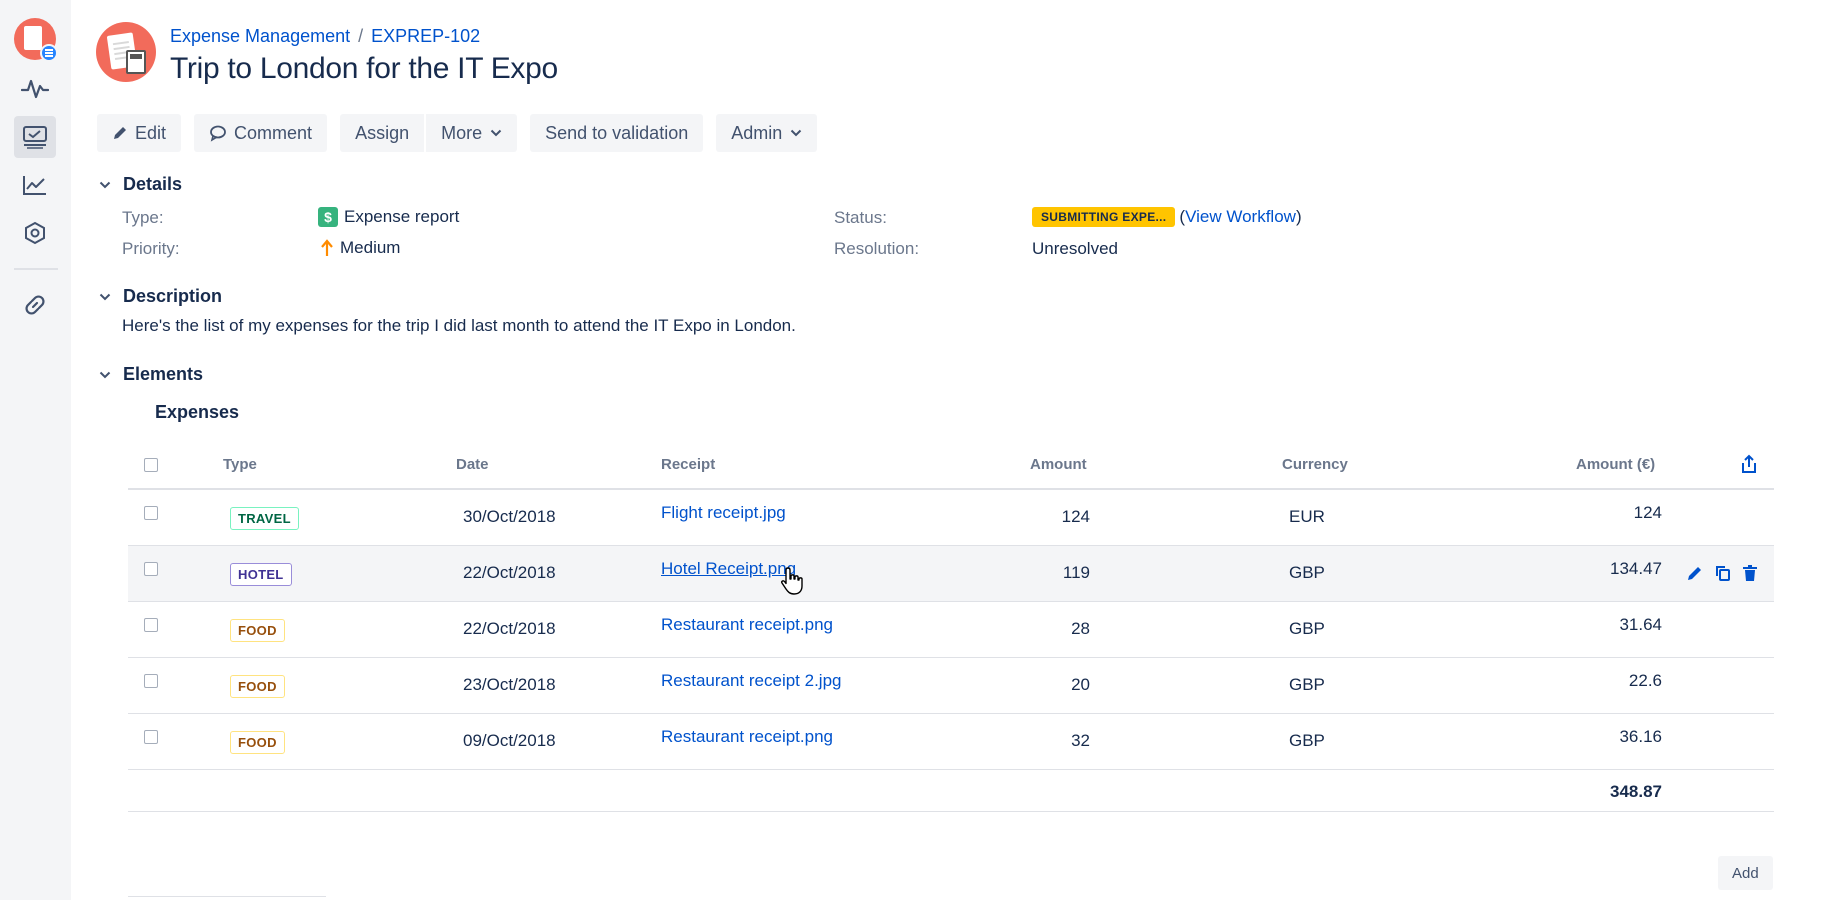 The width and height of the screenshot is (1840, 900). What do you see at coordinates (1307, 516) in the screenshot?
I see `row-currency: EUR` at bounding box center [1307, 516].